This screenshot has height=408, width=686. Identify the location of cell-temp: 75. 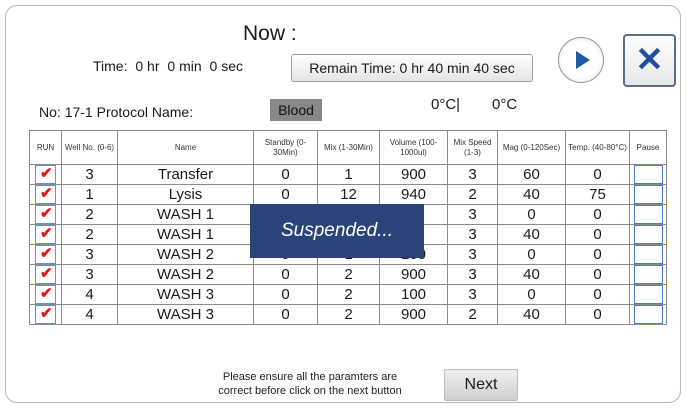
(597, 194).